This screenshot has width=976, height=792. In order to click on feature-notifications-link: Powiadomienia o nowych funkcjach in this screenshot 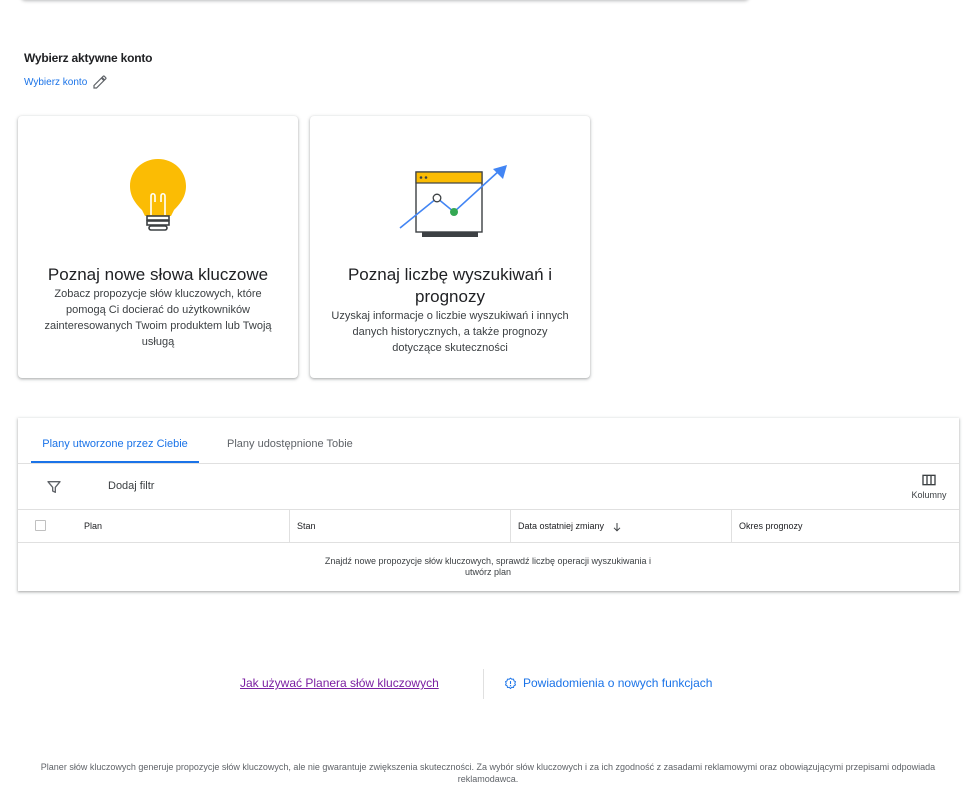, I will do `click(608, 683)`.